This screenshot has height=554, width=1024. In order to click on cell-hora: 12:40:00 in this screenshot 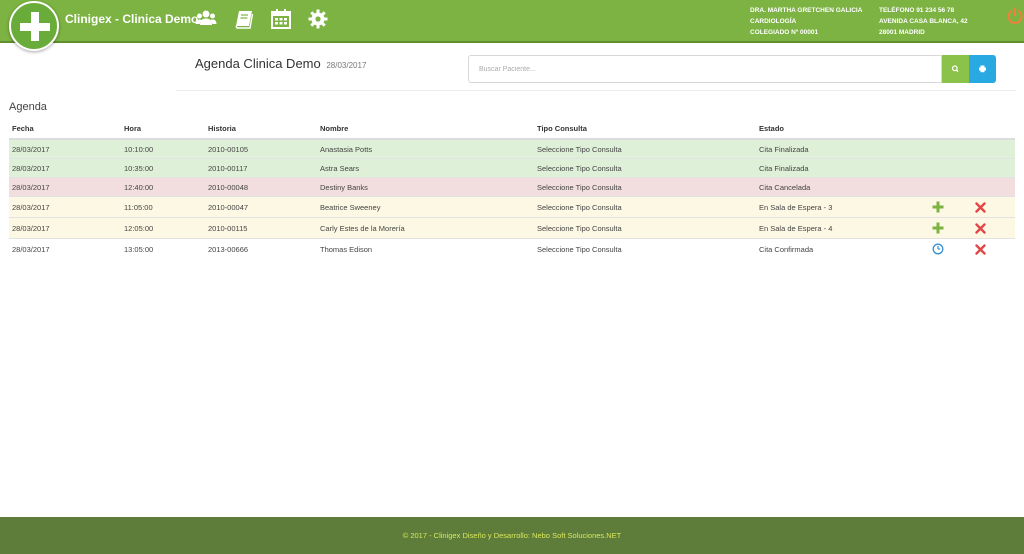, I will do `click(163, 187)`.